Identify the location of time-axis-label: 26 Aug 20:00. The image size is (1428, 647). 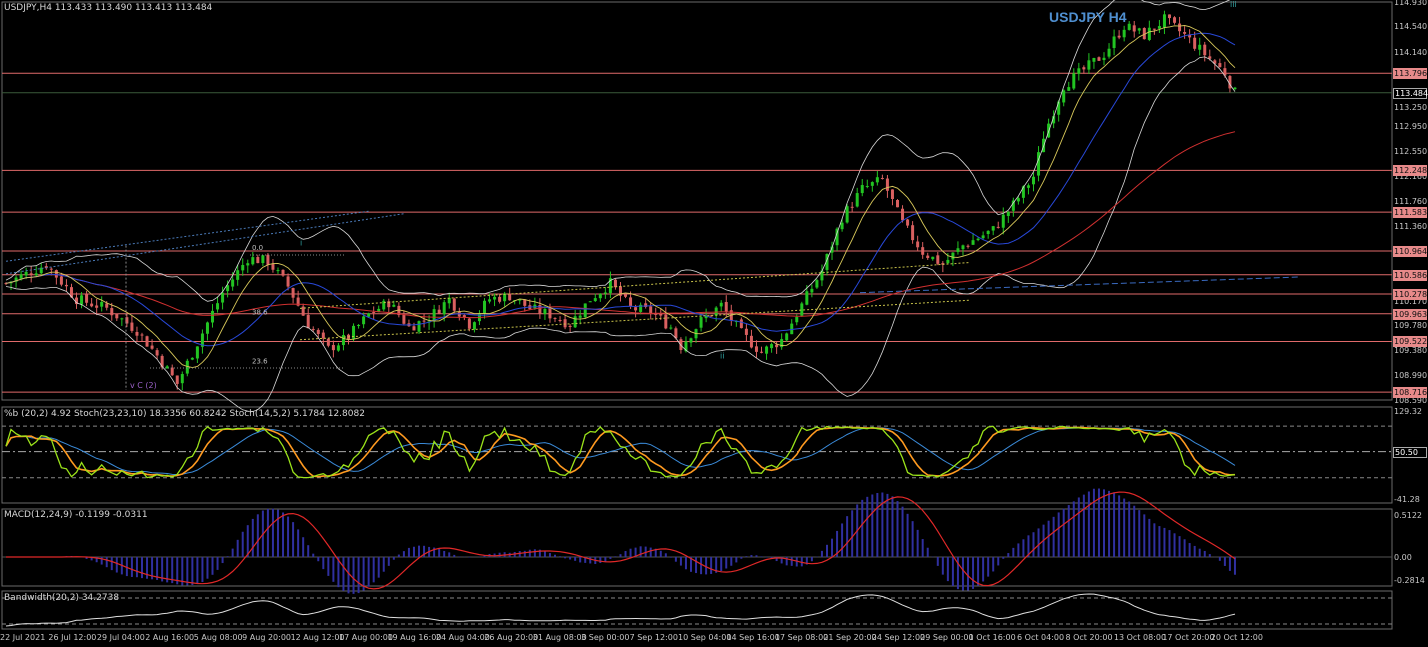
(511, 637).